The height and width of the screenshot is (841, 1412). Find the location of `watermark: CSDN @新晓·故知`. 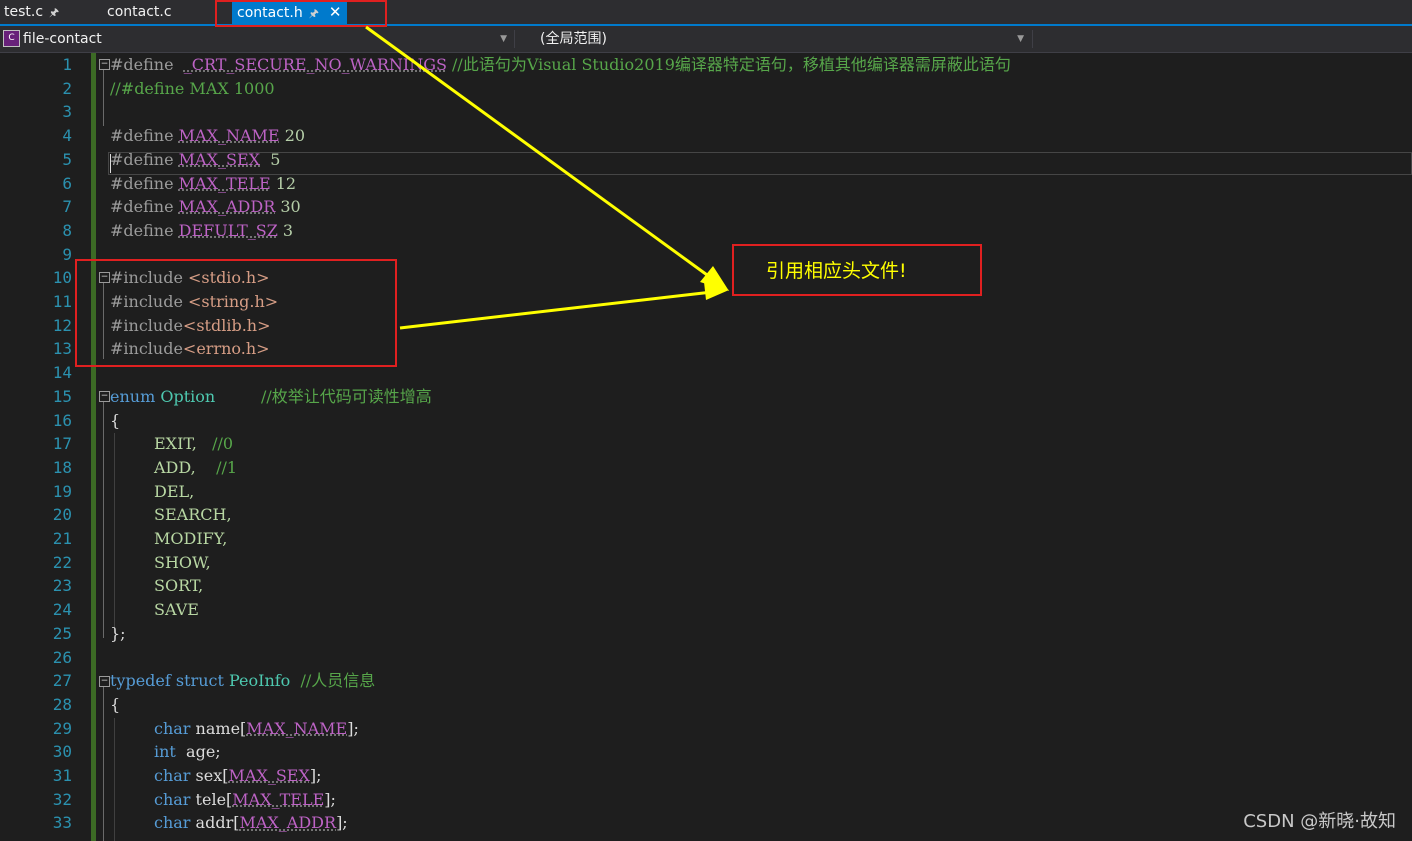

watermark: CSDN @新晓·故知 is located at coordinates (1319, 821).